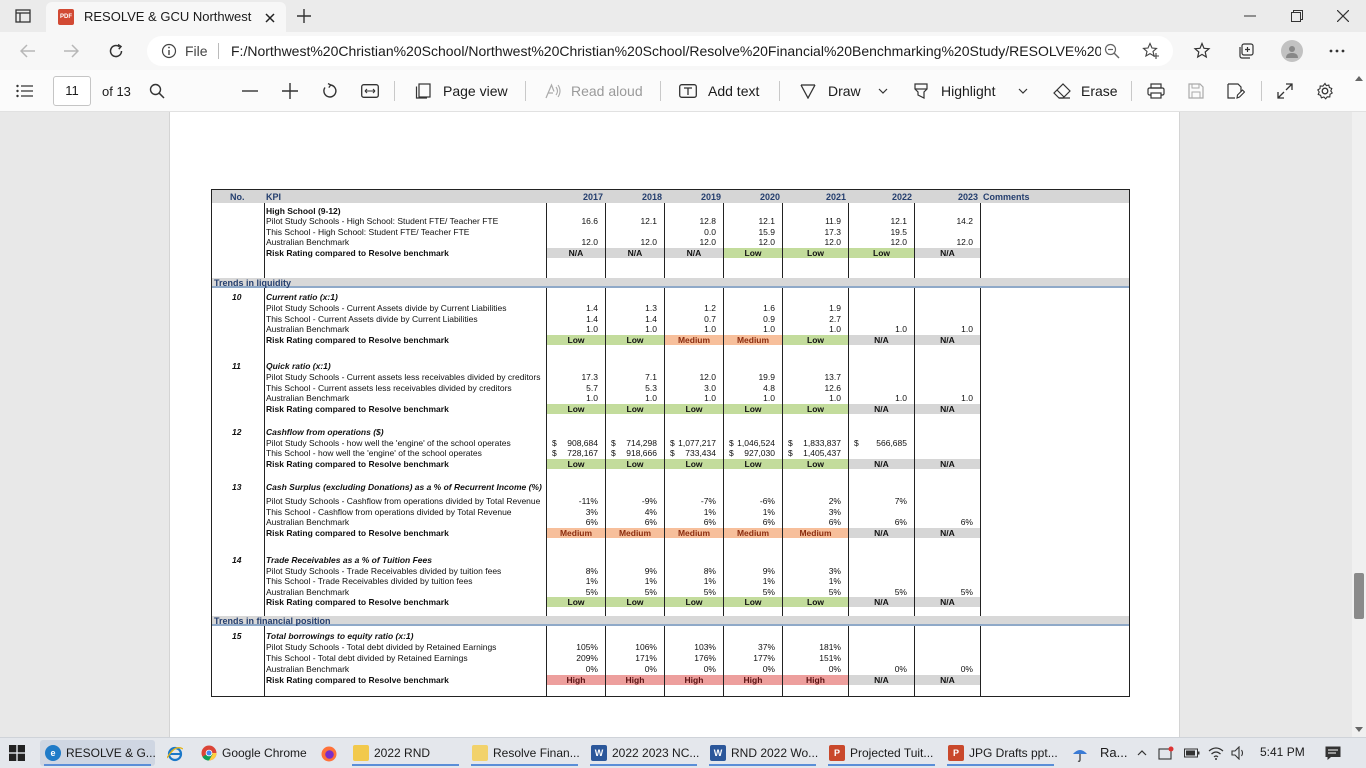  What do you see at coordinates (834, 512) in the screenshot?
I see `table-cell: 3%` at bounding box center [834, 512].